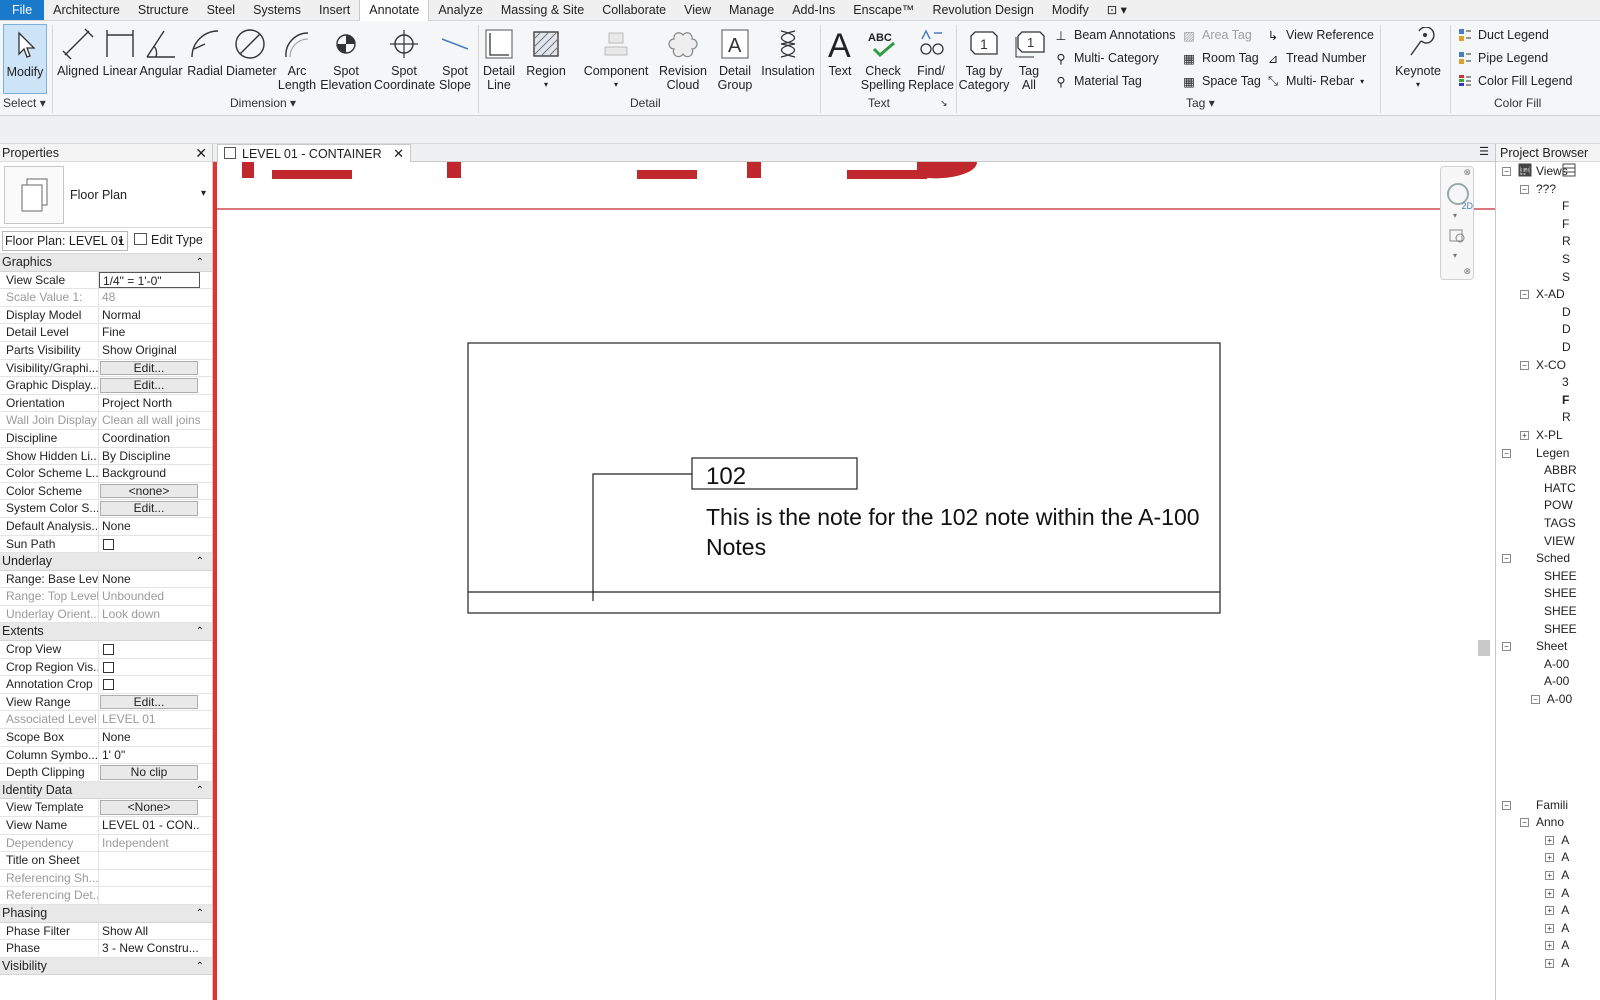 The width and height of the screenshot is (1600, 1000). I want to click on ribbon-tab-steel: Steel, so click(221, 10).